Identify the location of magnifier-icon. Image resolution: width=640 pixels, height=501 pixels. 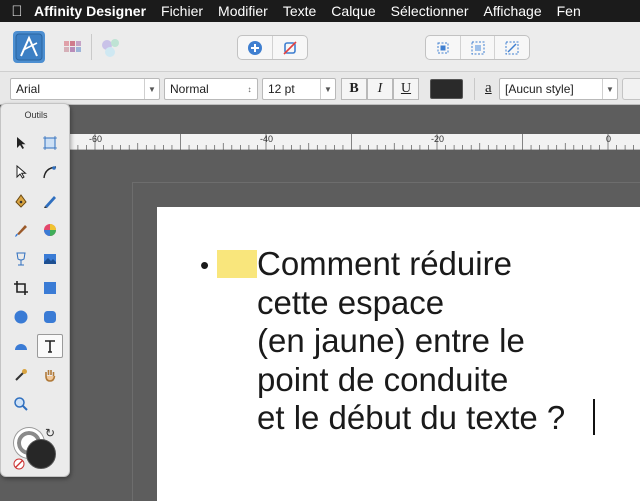
(21, 404).